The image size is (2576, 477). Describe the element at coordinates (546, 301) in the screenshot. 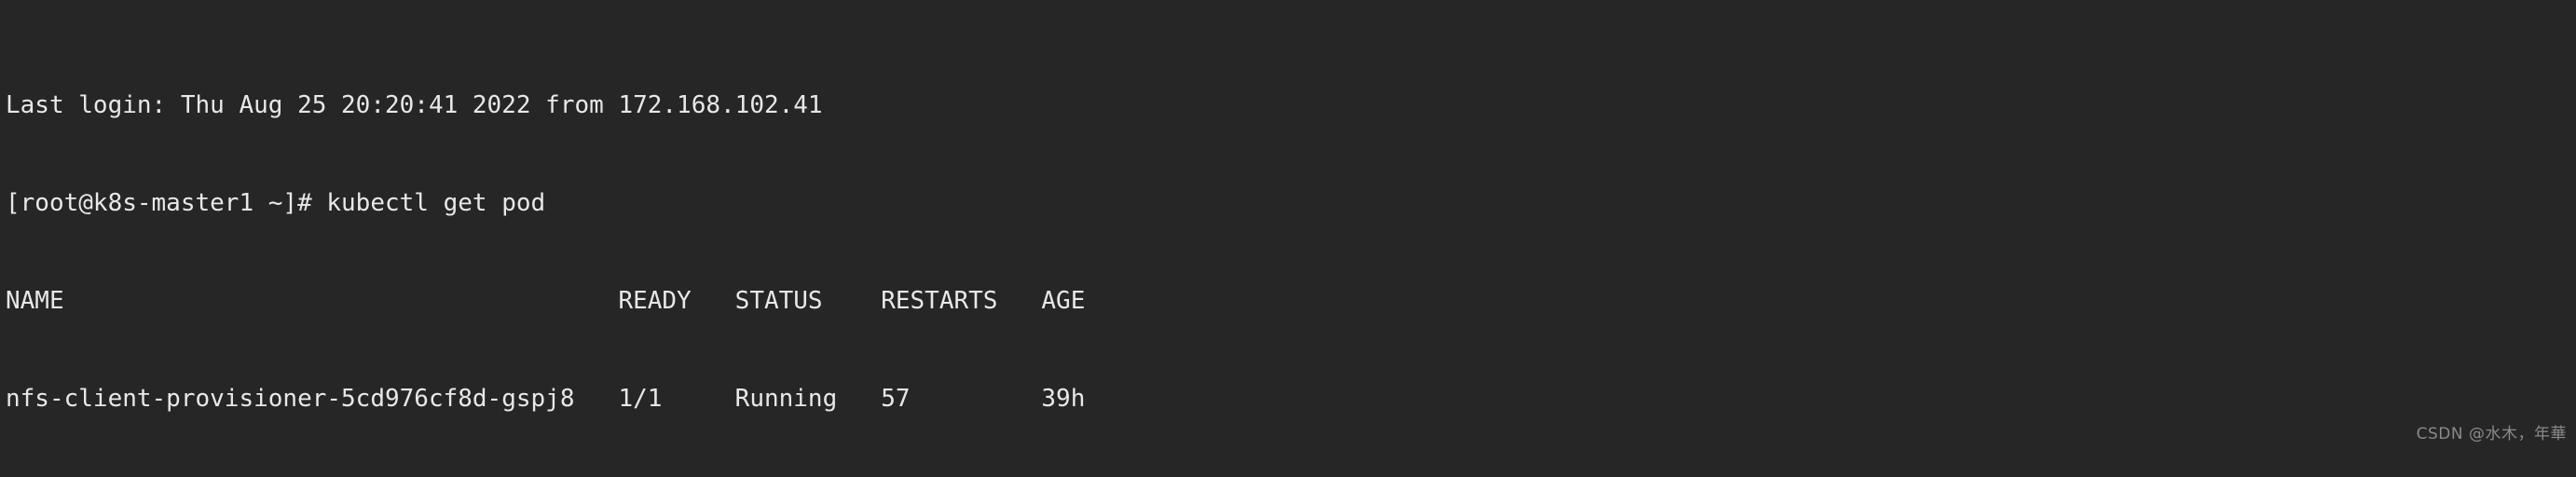

I see `terminal-line-pod-header: NAME READY STATUS RESTARTS AGE` at that location.